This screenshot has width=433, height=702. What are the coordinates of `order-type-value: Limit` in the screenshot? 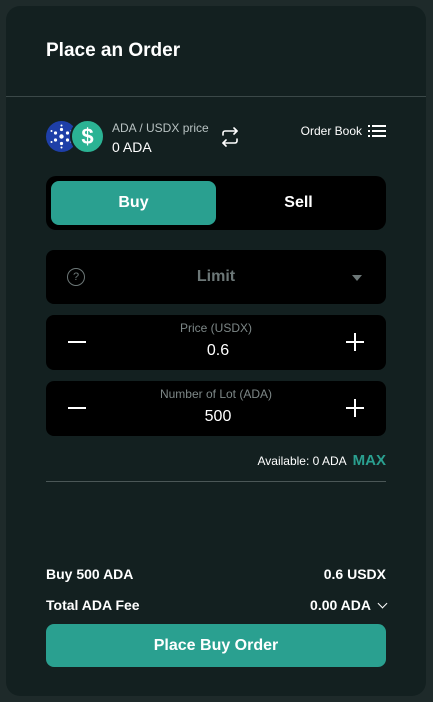 It's located at (216, 276).